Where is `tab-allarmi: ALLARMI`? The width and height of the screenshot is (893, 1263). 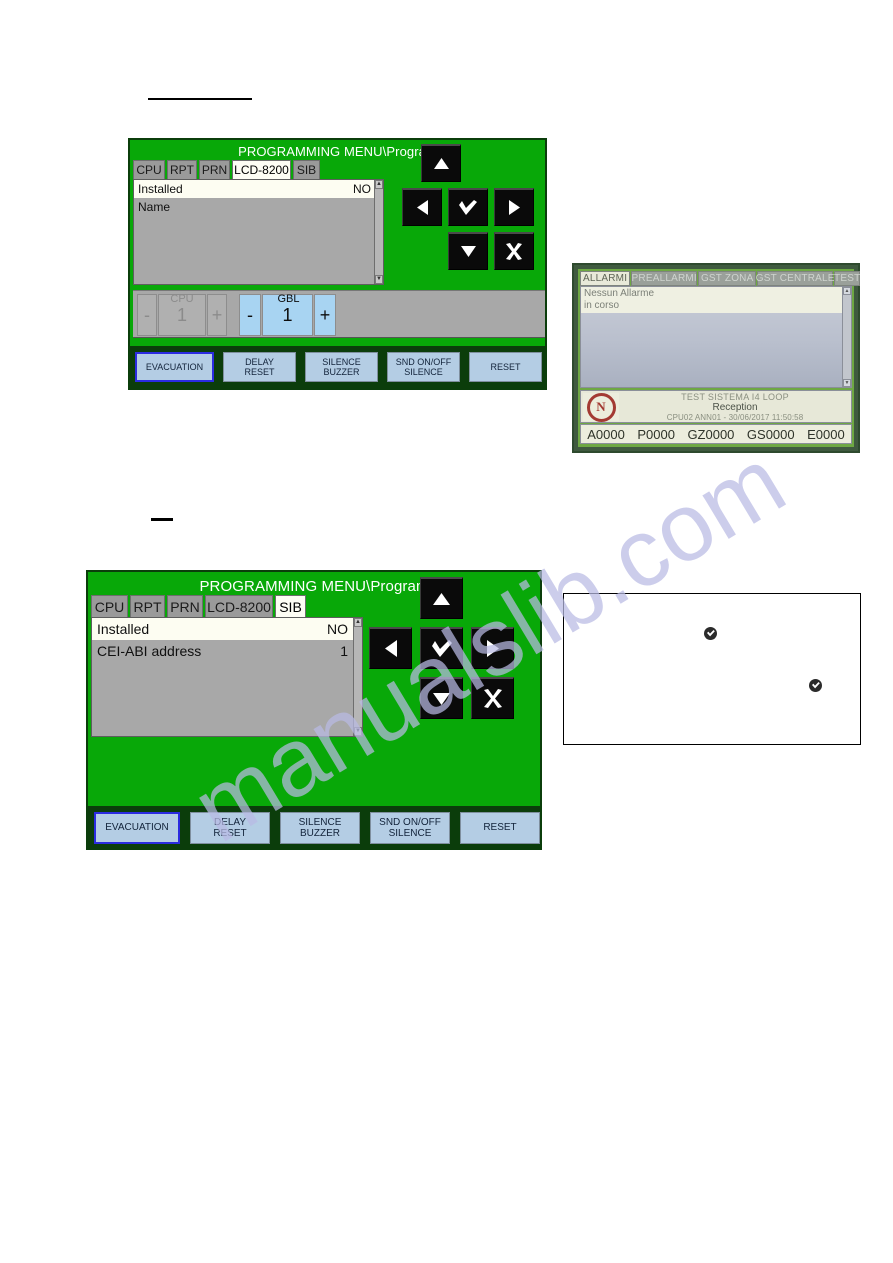 tab-allarmi: ALLARMI is located at coordinates (605, 278).